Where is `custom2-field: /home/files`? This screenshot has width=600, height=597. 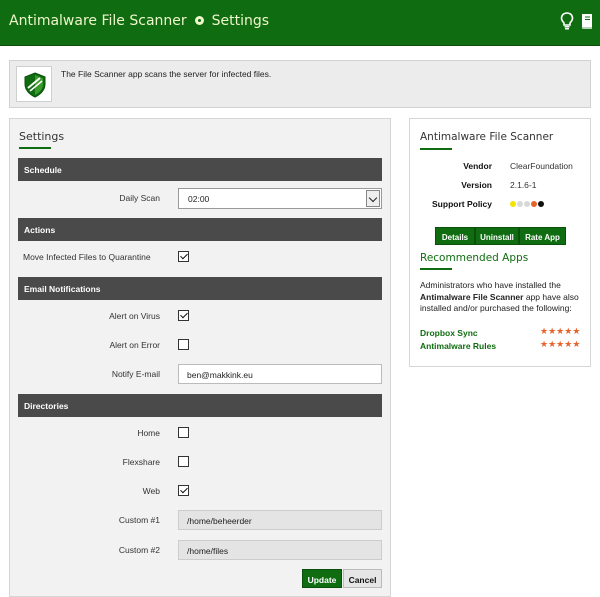 custom2-field: /home/files is located at coordinates (280, 550).